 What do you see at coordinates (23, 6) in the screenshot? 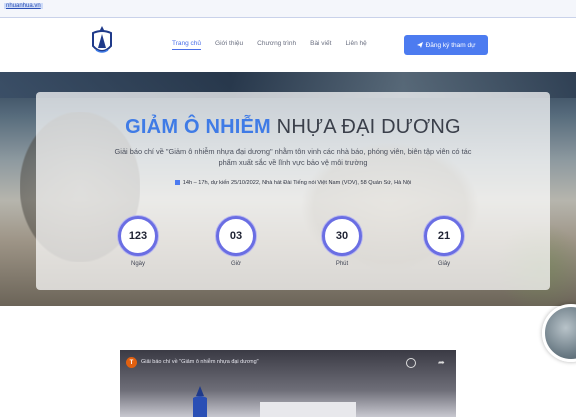
I see `url-text: nhuanhua.vn` at bounding box center [23, 6].